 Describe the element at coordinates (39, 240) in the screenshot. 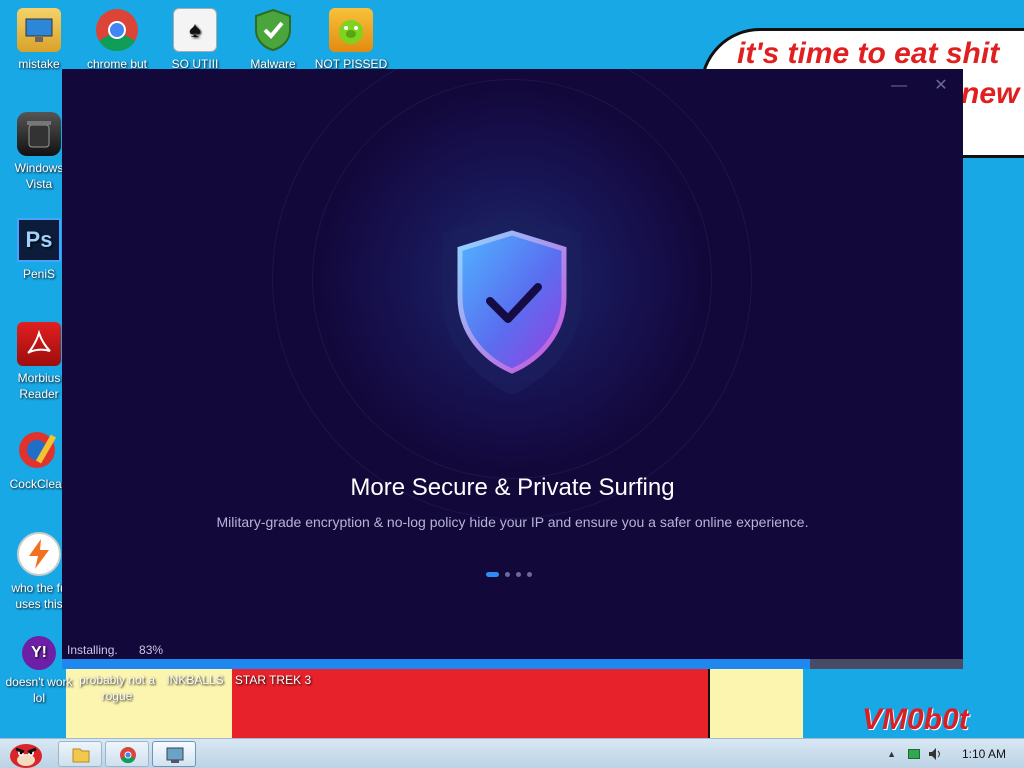

I see `photoshop-icon: Ps` at that location.